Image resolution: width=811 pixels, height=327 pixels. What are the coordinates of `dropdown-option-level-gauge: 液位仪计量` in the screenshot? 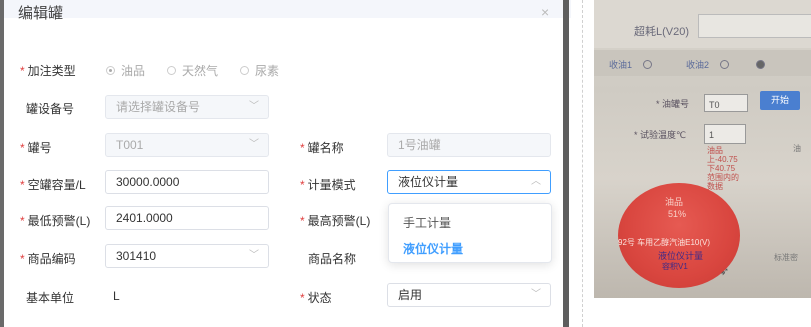 It's located at (433, 248).